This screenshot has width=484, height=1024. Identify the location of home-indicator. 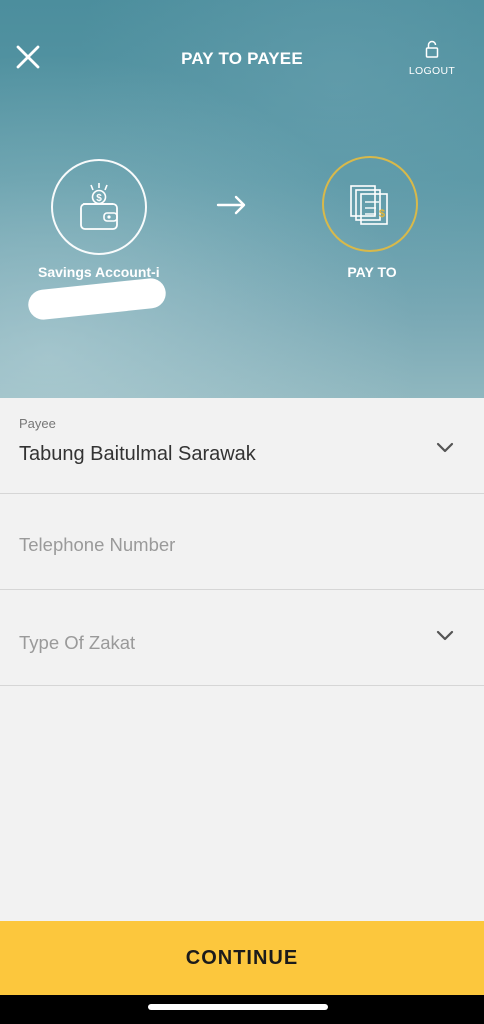
(238, 1007).